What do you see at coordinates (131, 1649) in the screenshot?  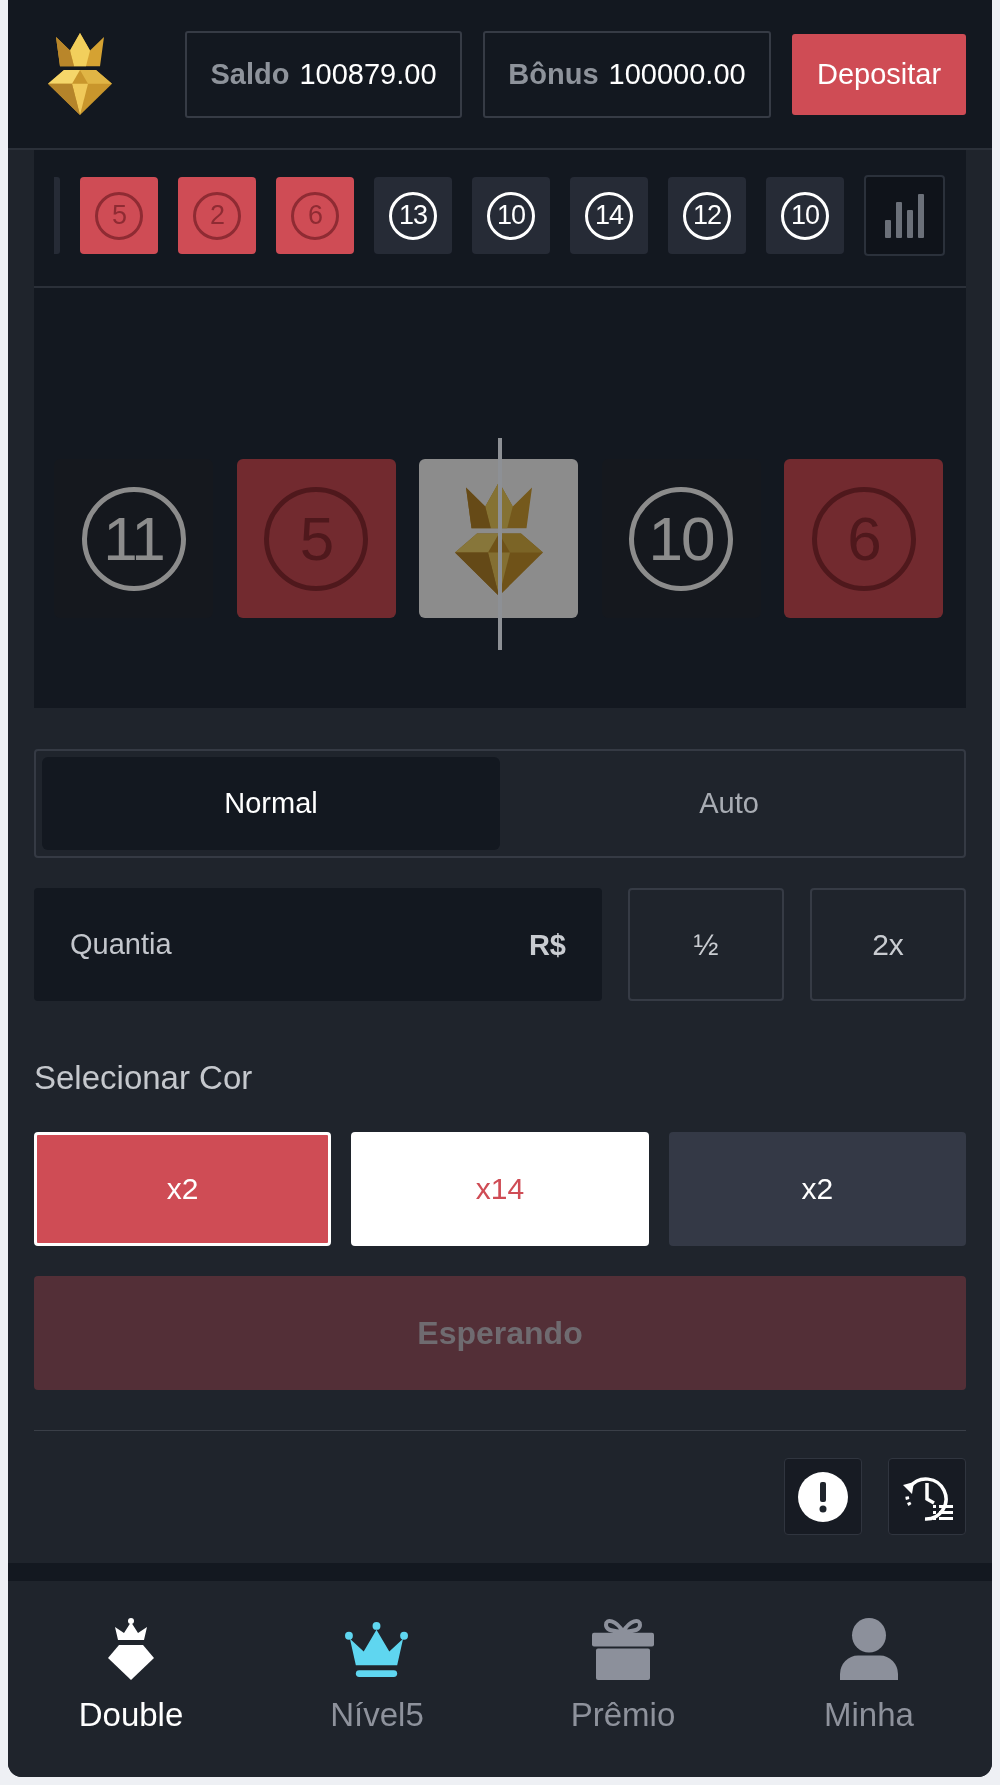 I see `crown-diamond-icon` at bounding box center [131, 1649].